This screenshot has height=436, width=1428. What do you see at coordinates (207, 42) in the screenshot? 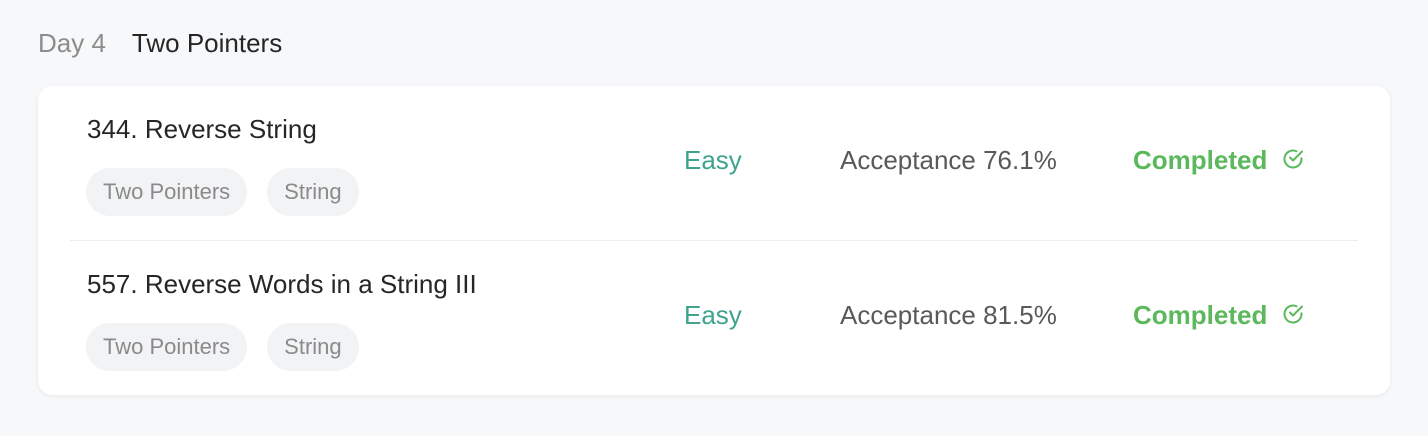
I see `section-title: Two Pointers` at bounding box center [207, 42].